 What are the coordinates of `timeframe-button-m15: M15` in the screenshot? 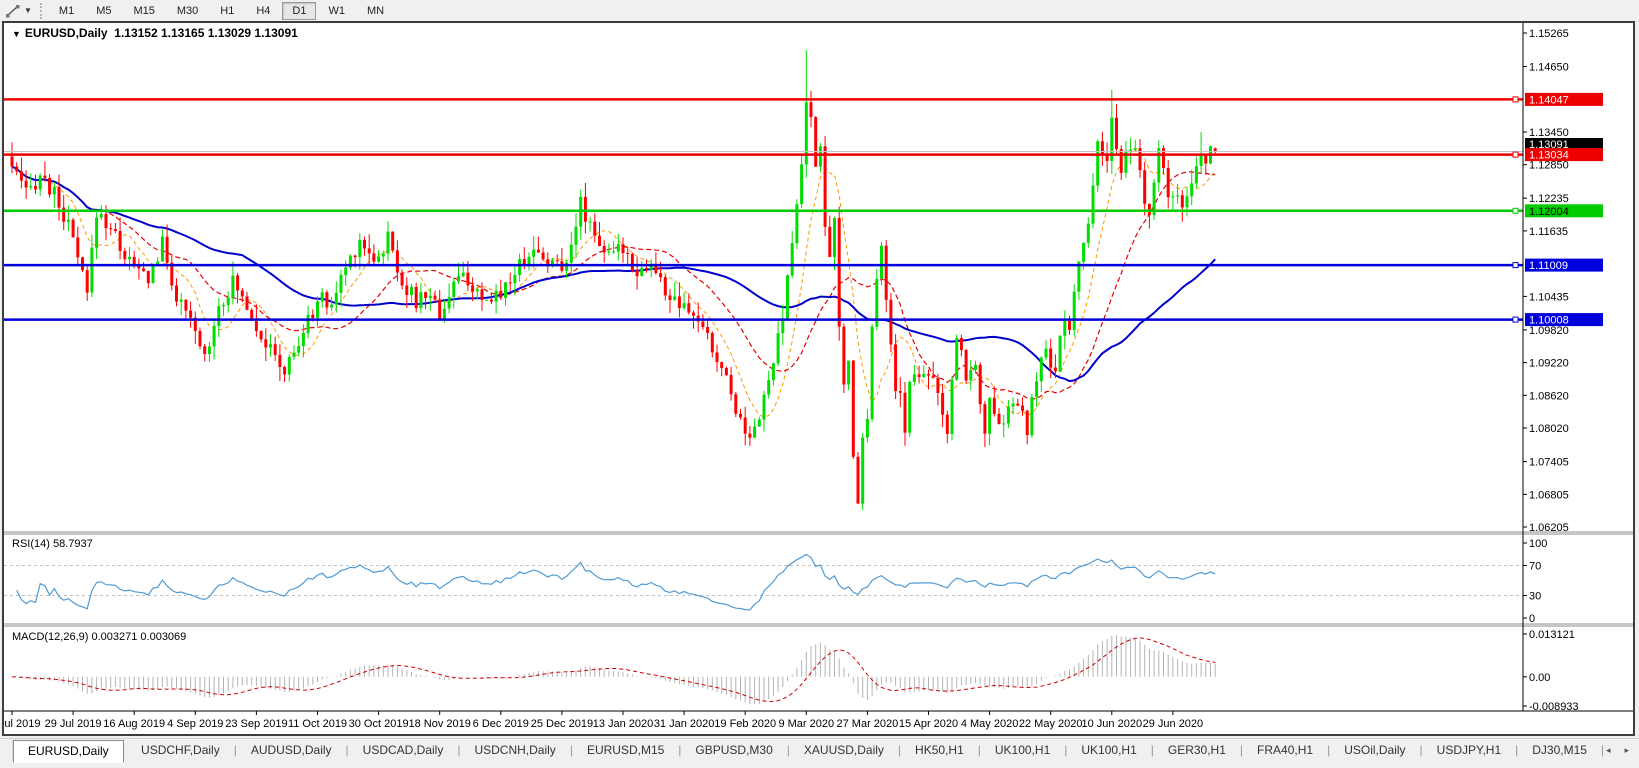 It's located at (143, 11).